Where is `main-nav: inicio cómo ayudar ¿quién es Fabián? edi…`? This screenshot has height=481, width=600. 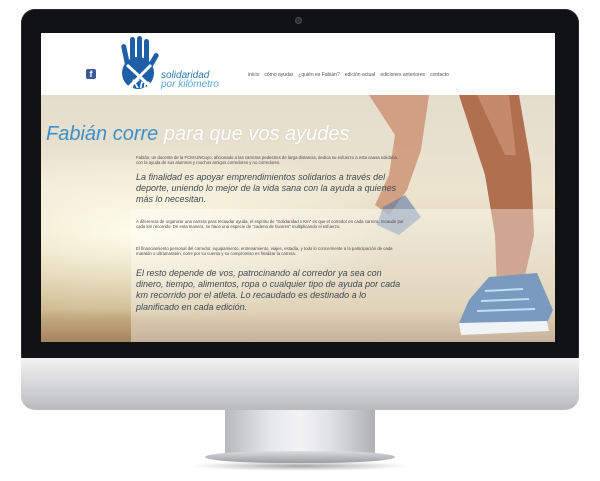 main-nav: inicio cómo ayudar ¿quién es Fabián? edi… is located at coordinates (348, 75).